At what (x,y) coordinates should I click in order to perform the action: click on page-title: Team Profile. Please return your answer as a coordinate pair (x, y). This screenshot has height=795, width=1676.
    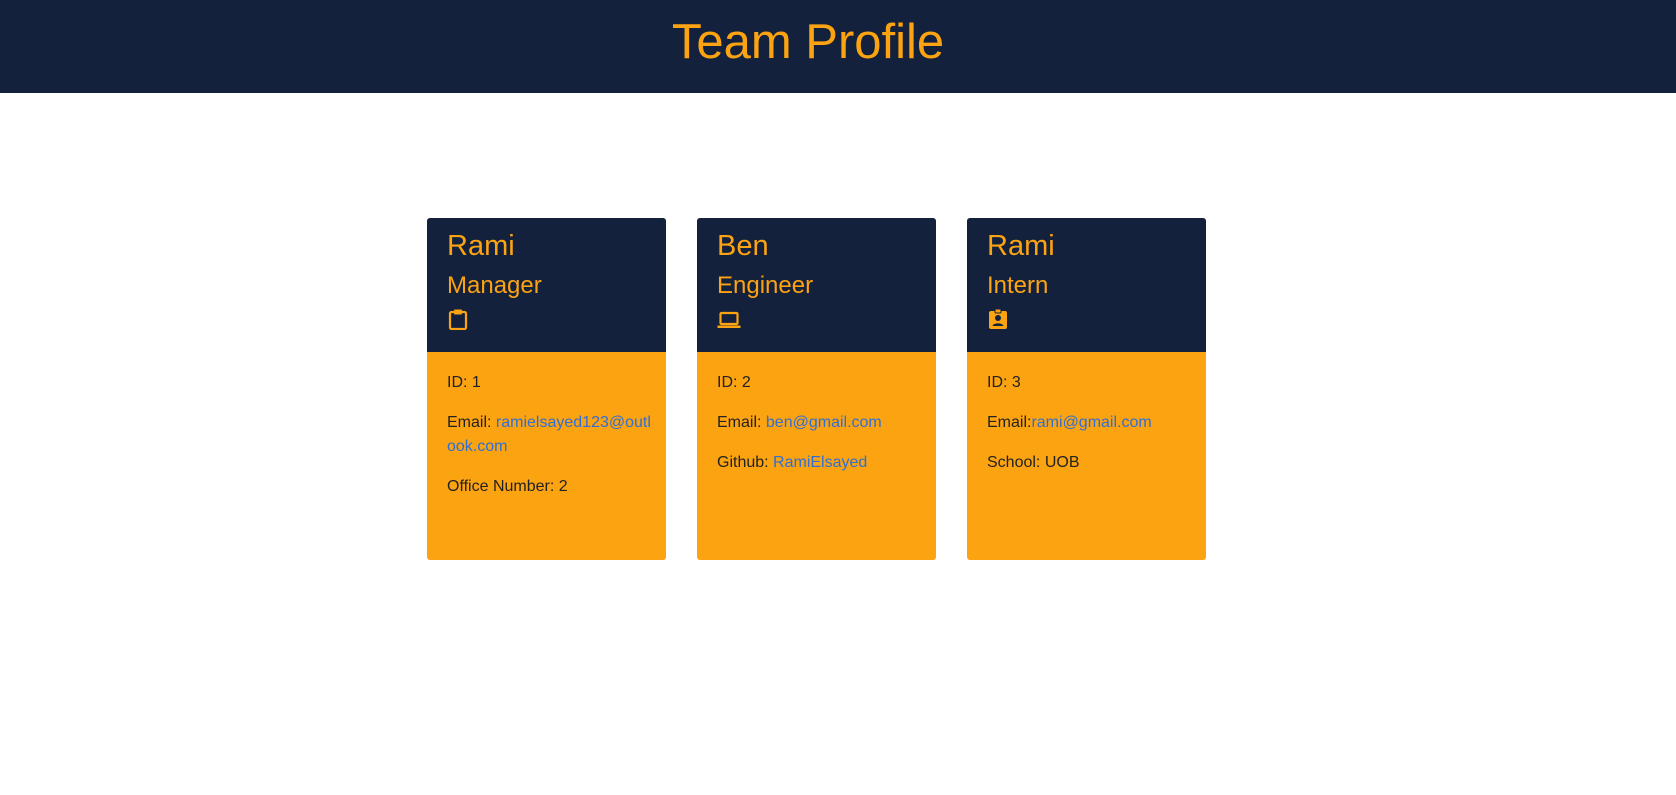
    Looking at the image, I should click on (808, 42).